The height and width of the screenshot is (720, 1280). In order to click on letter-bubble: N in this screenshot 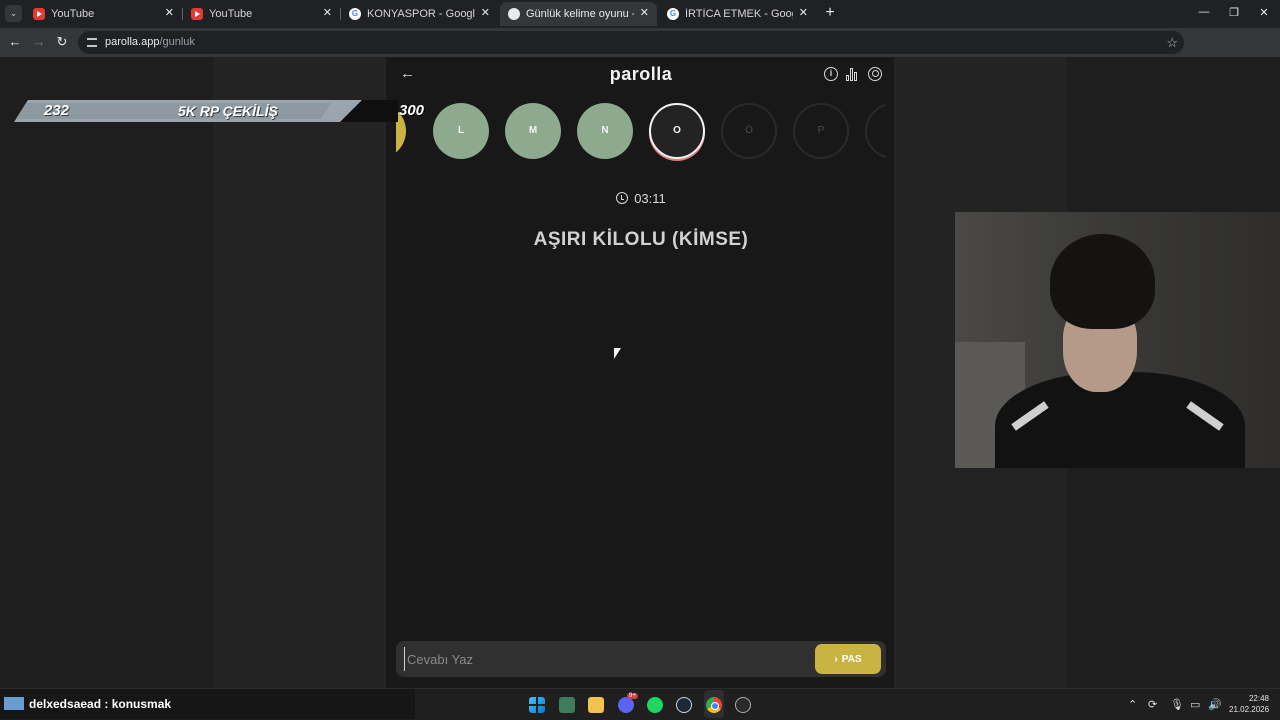, I will do `click(605, 131)`.